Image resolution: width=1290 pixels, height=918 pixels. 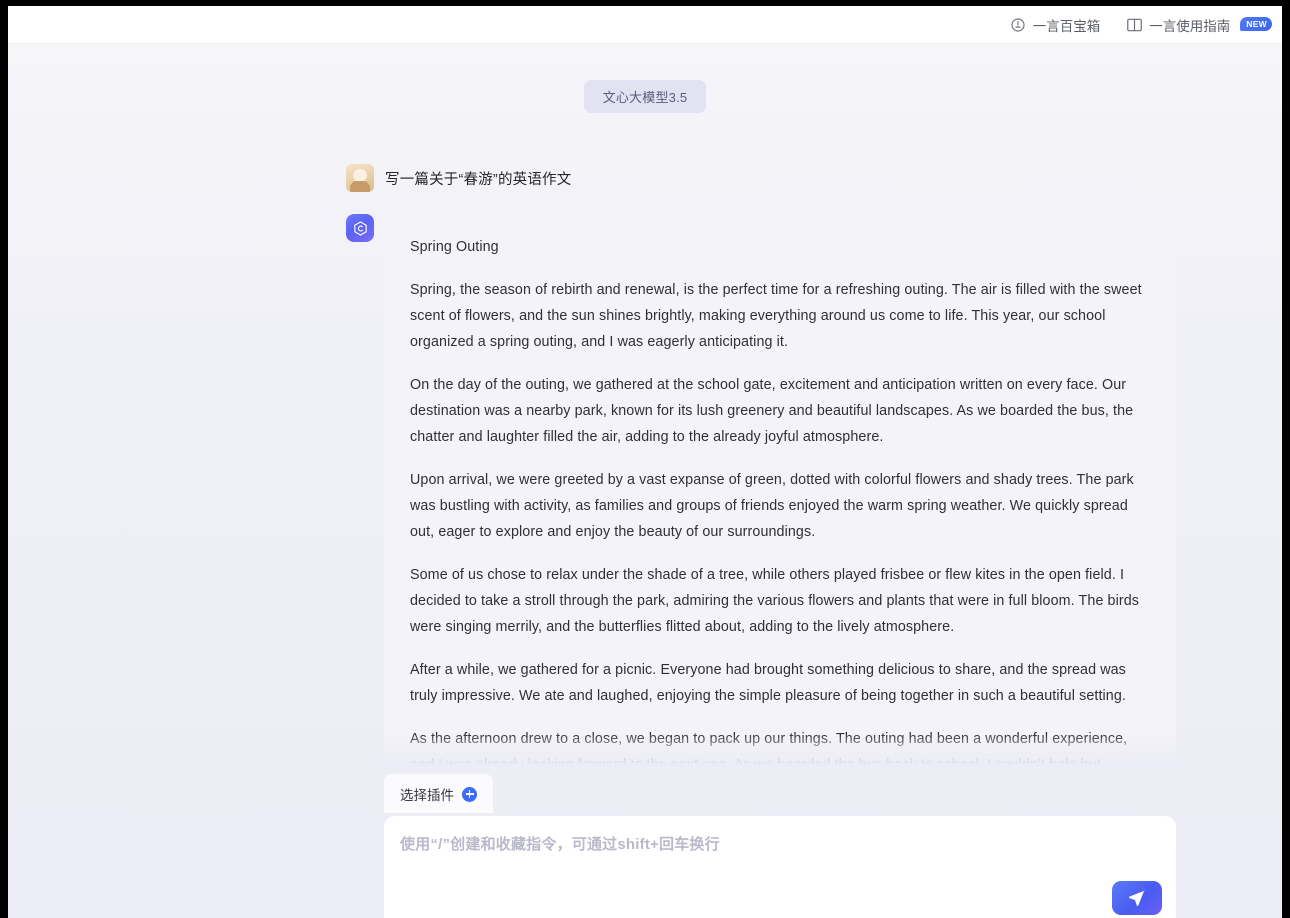 What do you see at coordinates (780, 867) in the screenshot?
I see `message-composer: 使用“/”创建和收藏指令，可通过shift+回车换行` at bounding box center [780, 867].